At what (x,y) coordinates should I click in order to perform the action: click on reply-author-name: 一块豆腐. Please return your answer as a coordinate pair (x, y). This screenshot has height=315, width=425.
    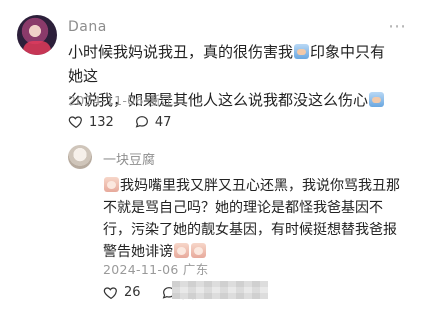
    Looking at the image, I should click on (129, 158).